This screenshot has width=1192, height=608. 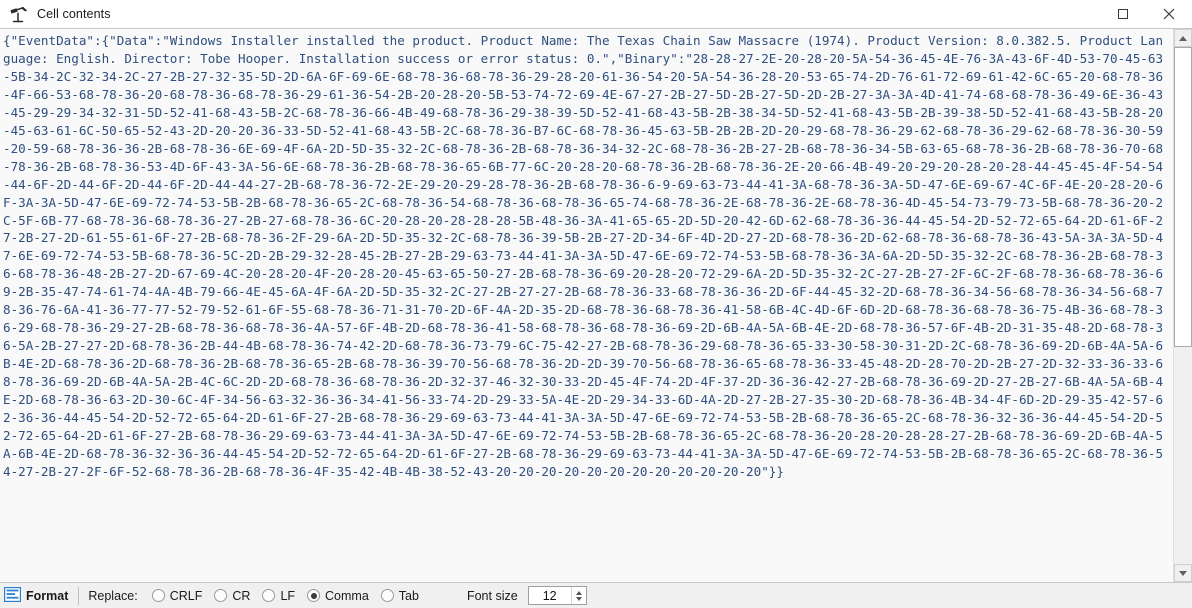 I want to click on format-button: Format, so click(x=40, y=595).